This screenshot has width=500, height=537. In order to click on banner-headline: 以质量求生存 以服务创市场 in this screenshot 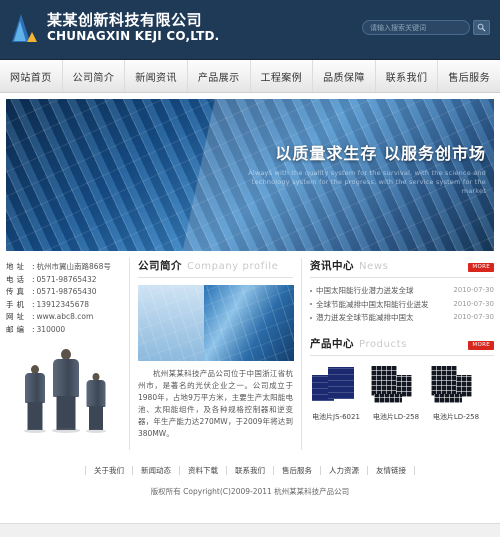, I will do `click(380, 153)`.